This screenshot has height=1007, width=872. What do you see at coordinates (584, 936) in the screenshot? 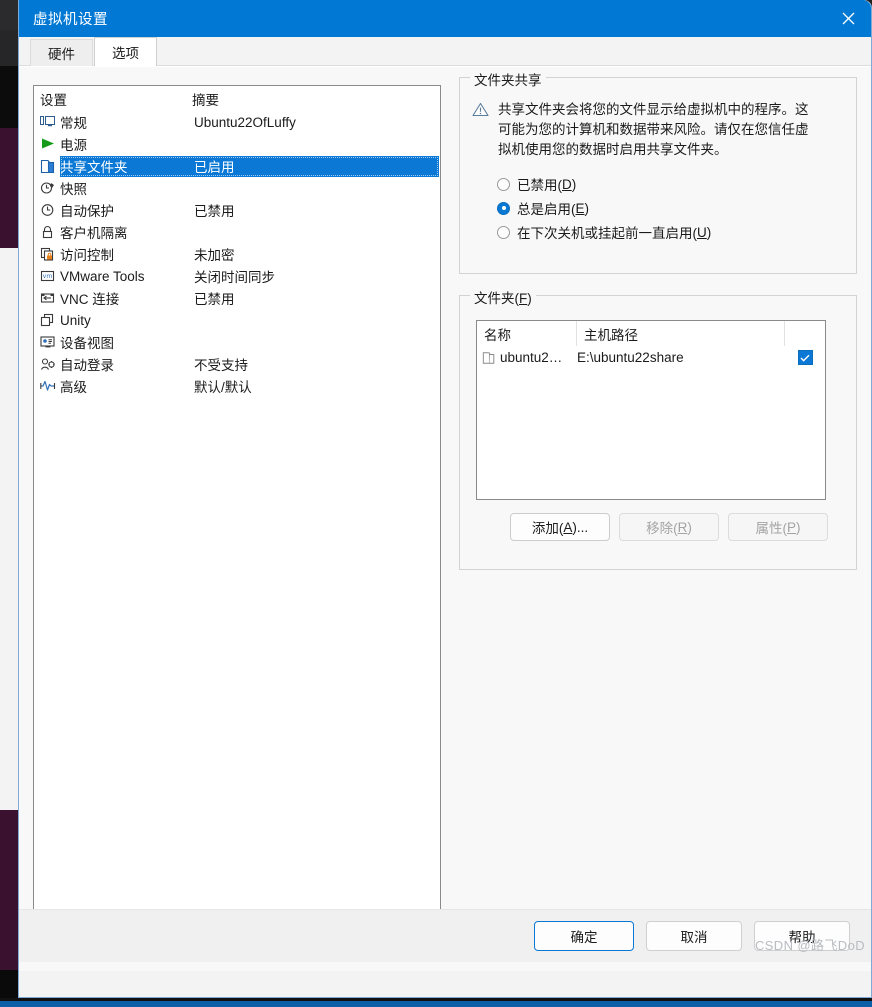
I see `ok-button: 确定` at bounding box center [584, 936].